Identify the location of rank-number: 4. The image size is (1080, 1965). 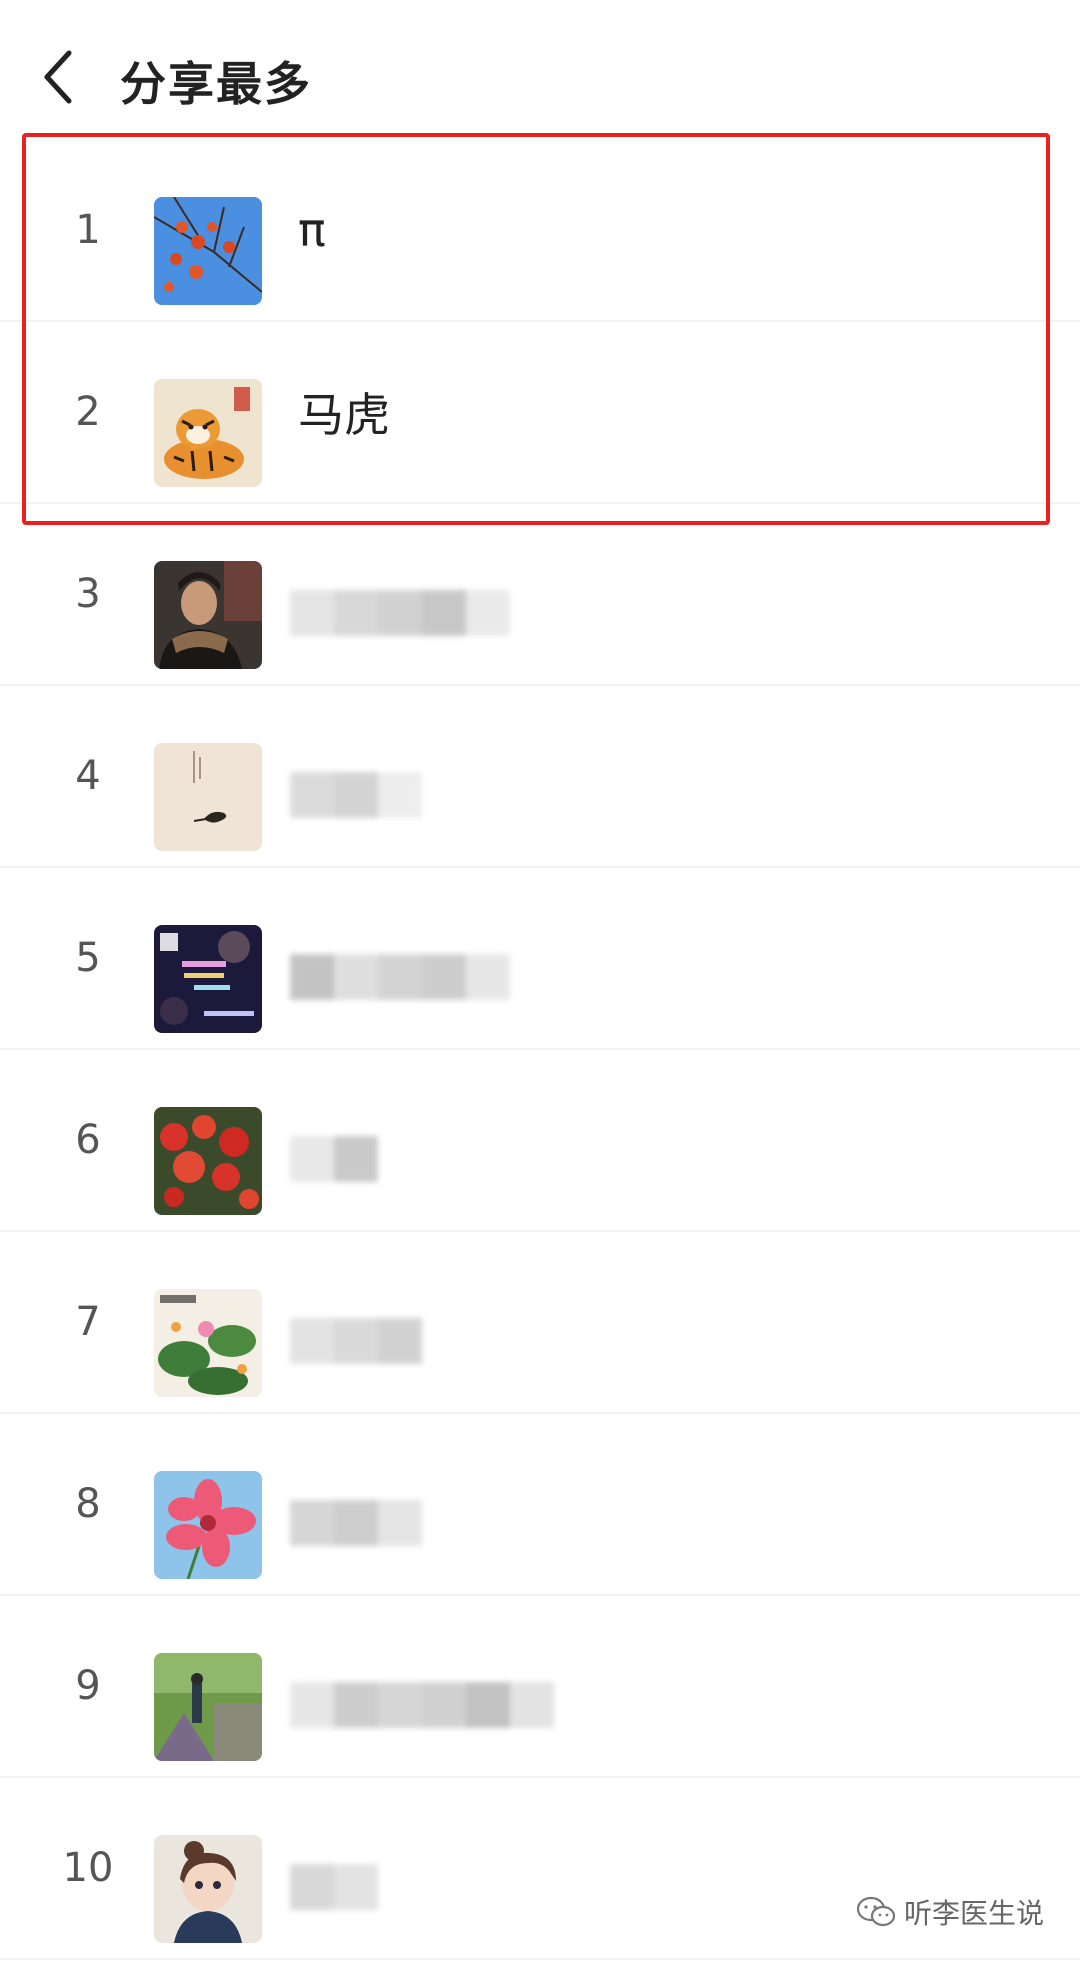
(88, 776).